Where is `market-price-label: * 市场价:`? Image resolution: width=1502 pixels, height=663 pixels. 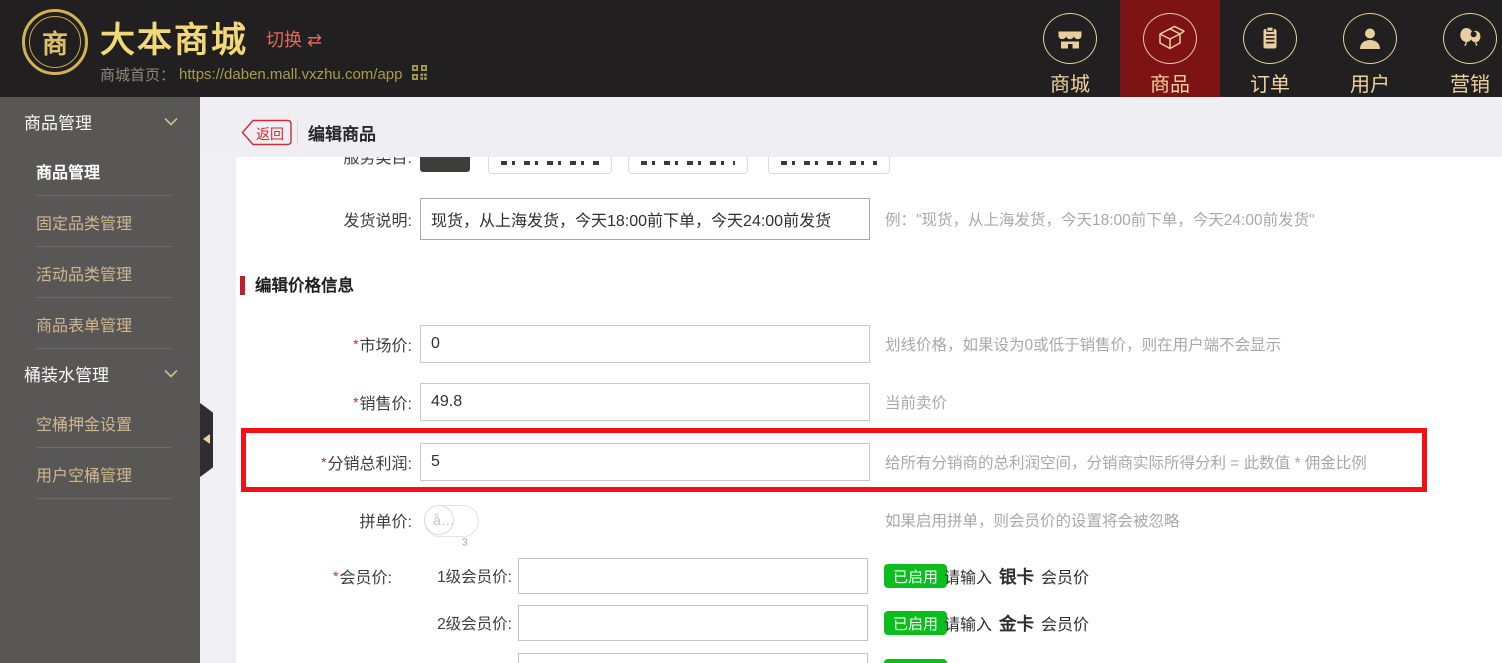 market-price-label: * 市场价: is located at coordinates (382, 345).